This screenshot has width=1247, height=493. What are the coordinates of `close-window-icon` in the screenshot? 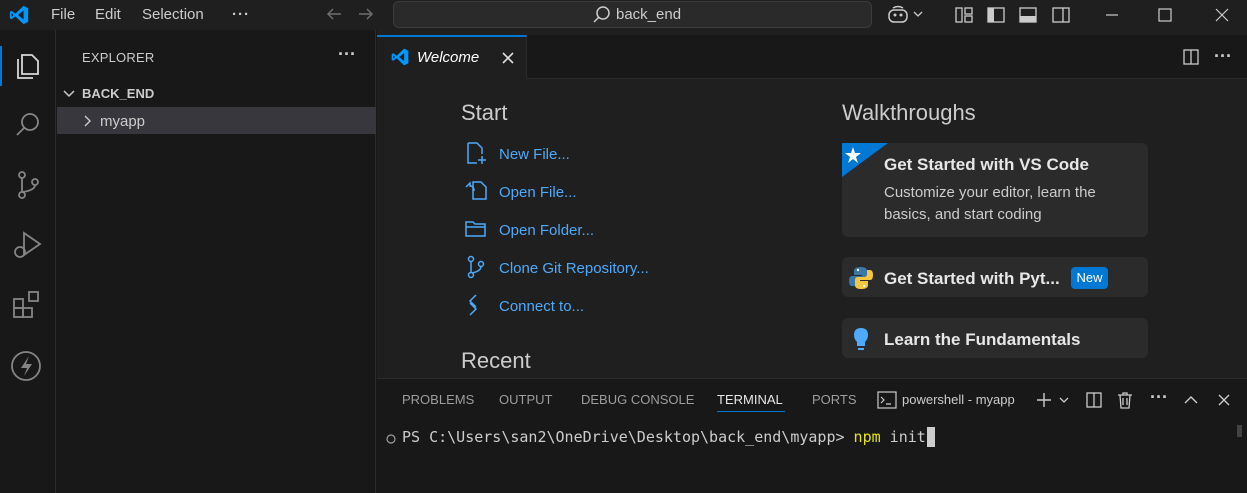 It's located at (1222, 15).